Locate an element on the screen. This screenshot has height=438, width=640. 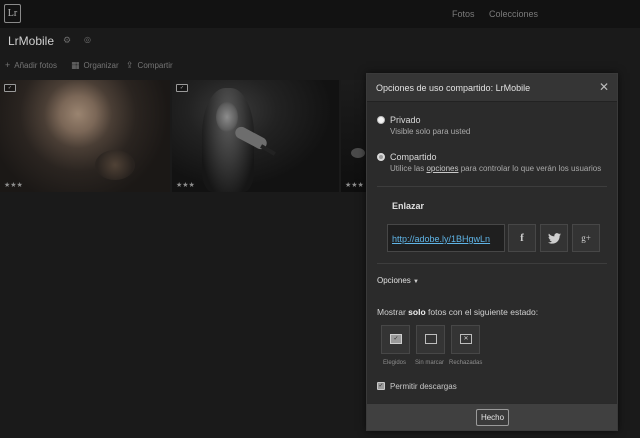
microphone is located at coordinates (268, 150).